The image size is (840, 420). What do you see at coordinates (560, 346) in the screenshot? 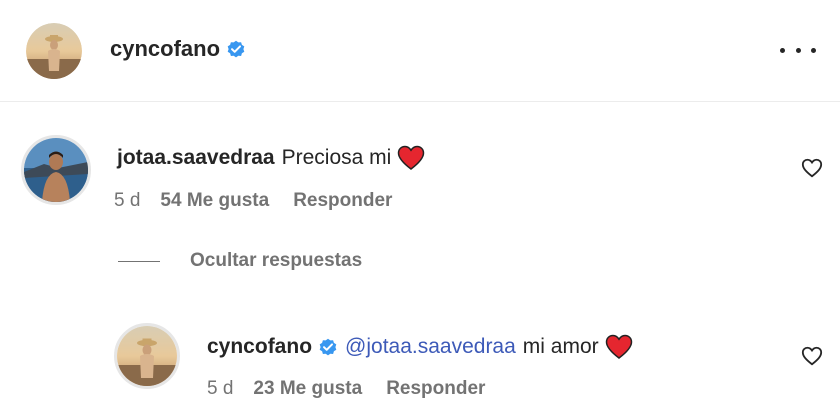
I see `reply-text: mi amor` at bounding box center [560, 346].